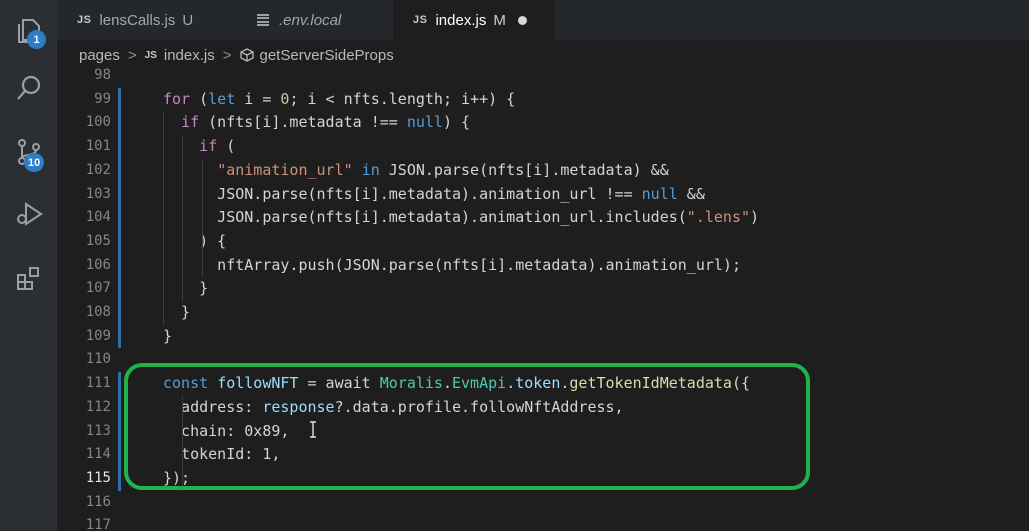 The image size is (1029, 531). I want to click on explorer-icon, so click(28, 30).